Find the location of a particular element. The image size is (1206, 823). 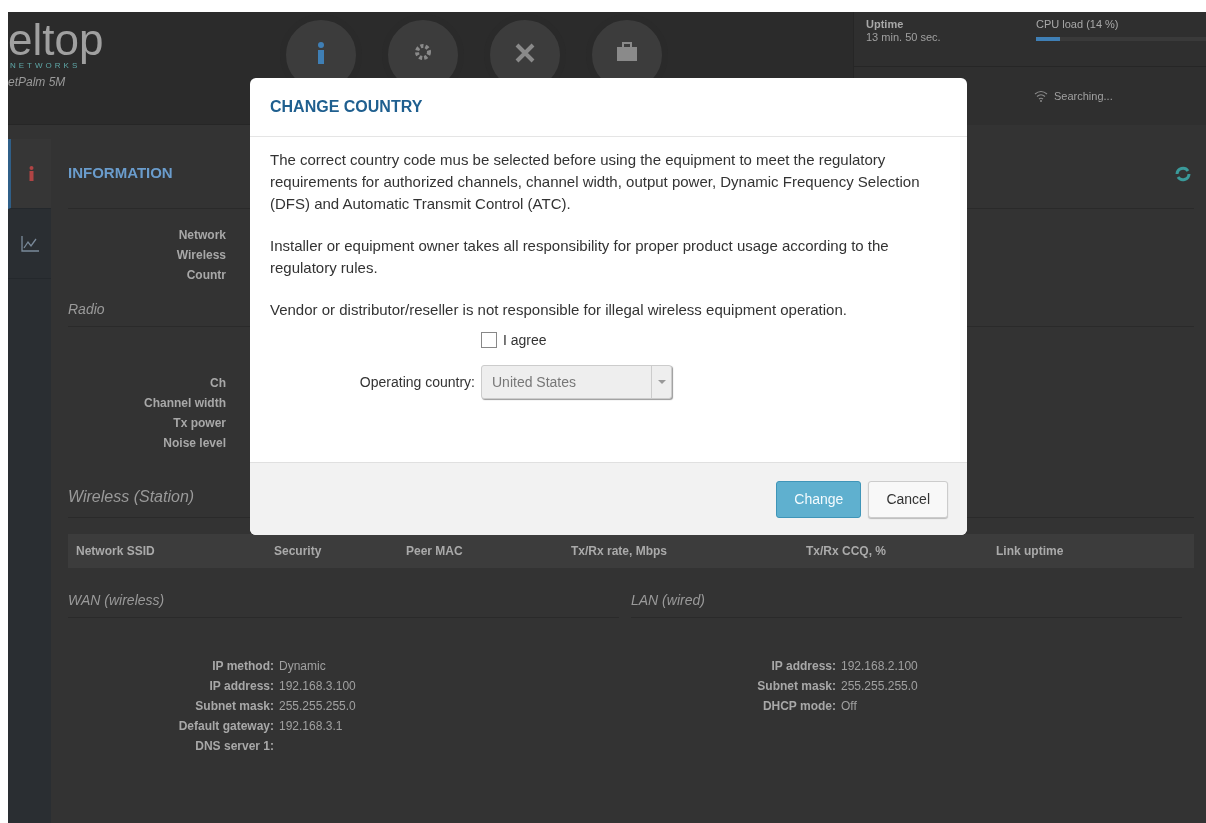

checkbox-label: I agree is located at coordinates (525, 340).